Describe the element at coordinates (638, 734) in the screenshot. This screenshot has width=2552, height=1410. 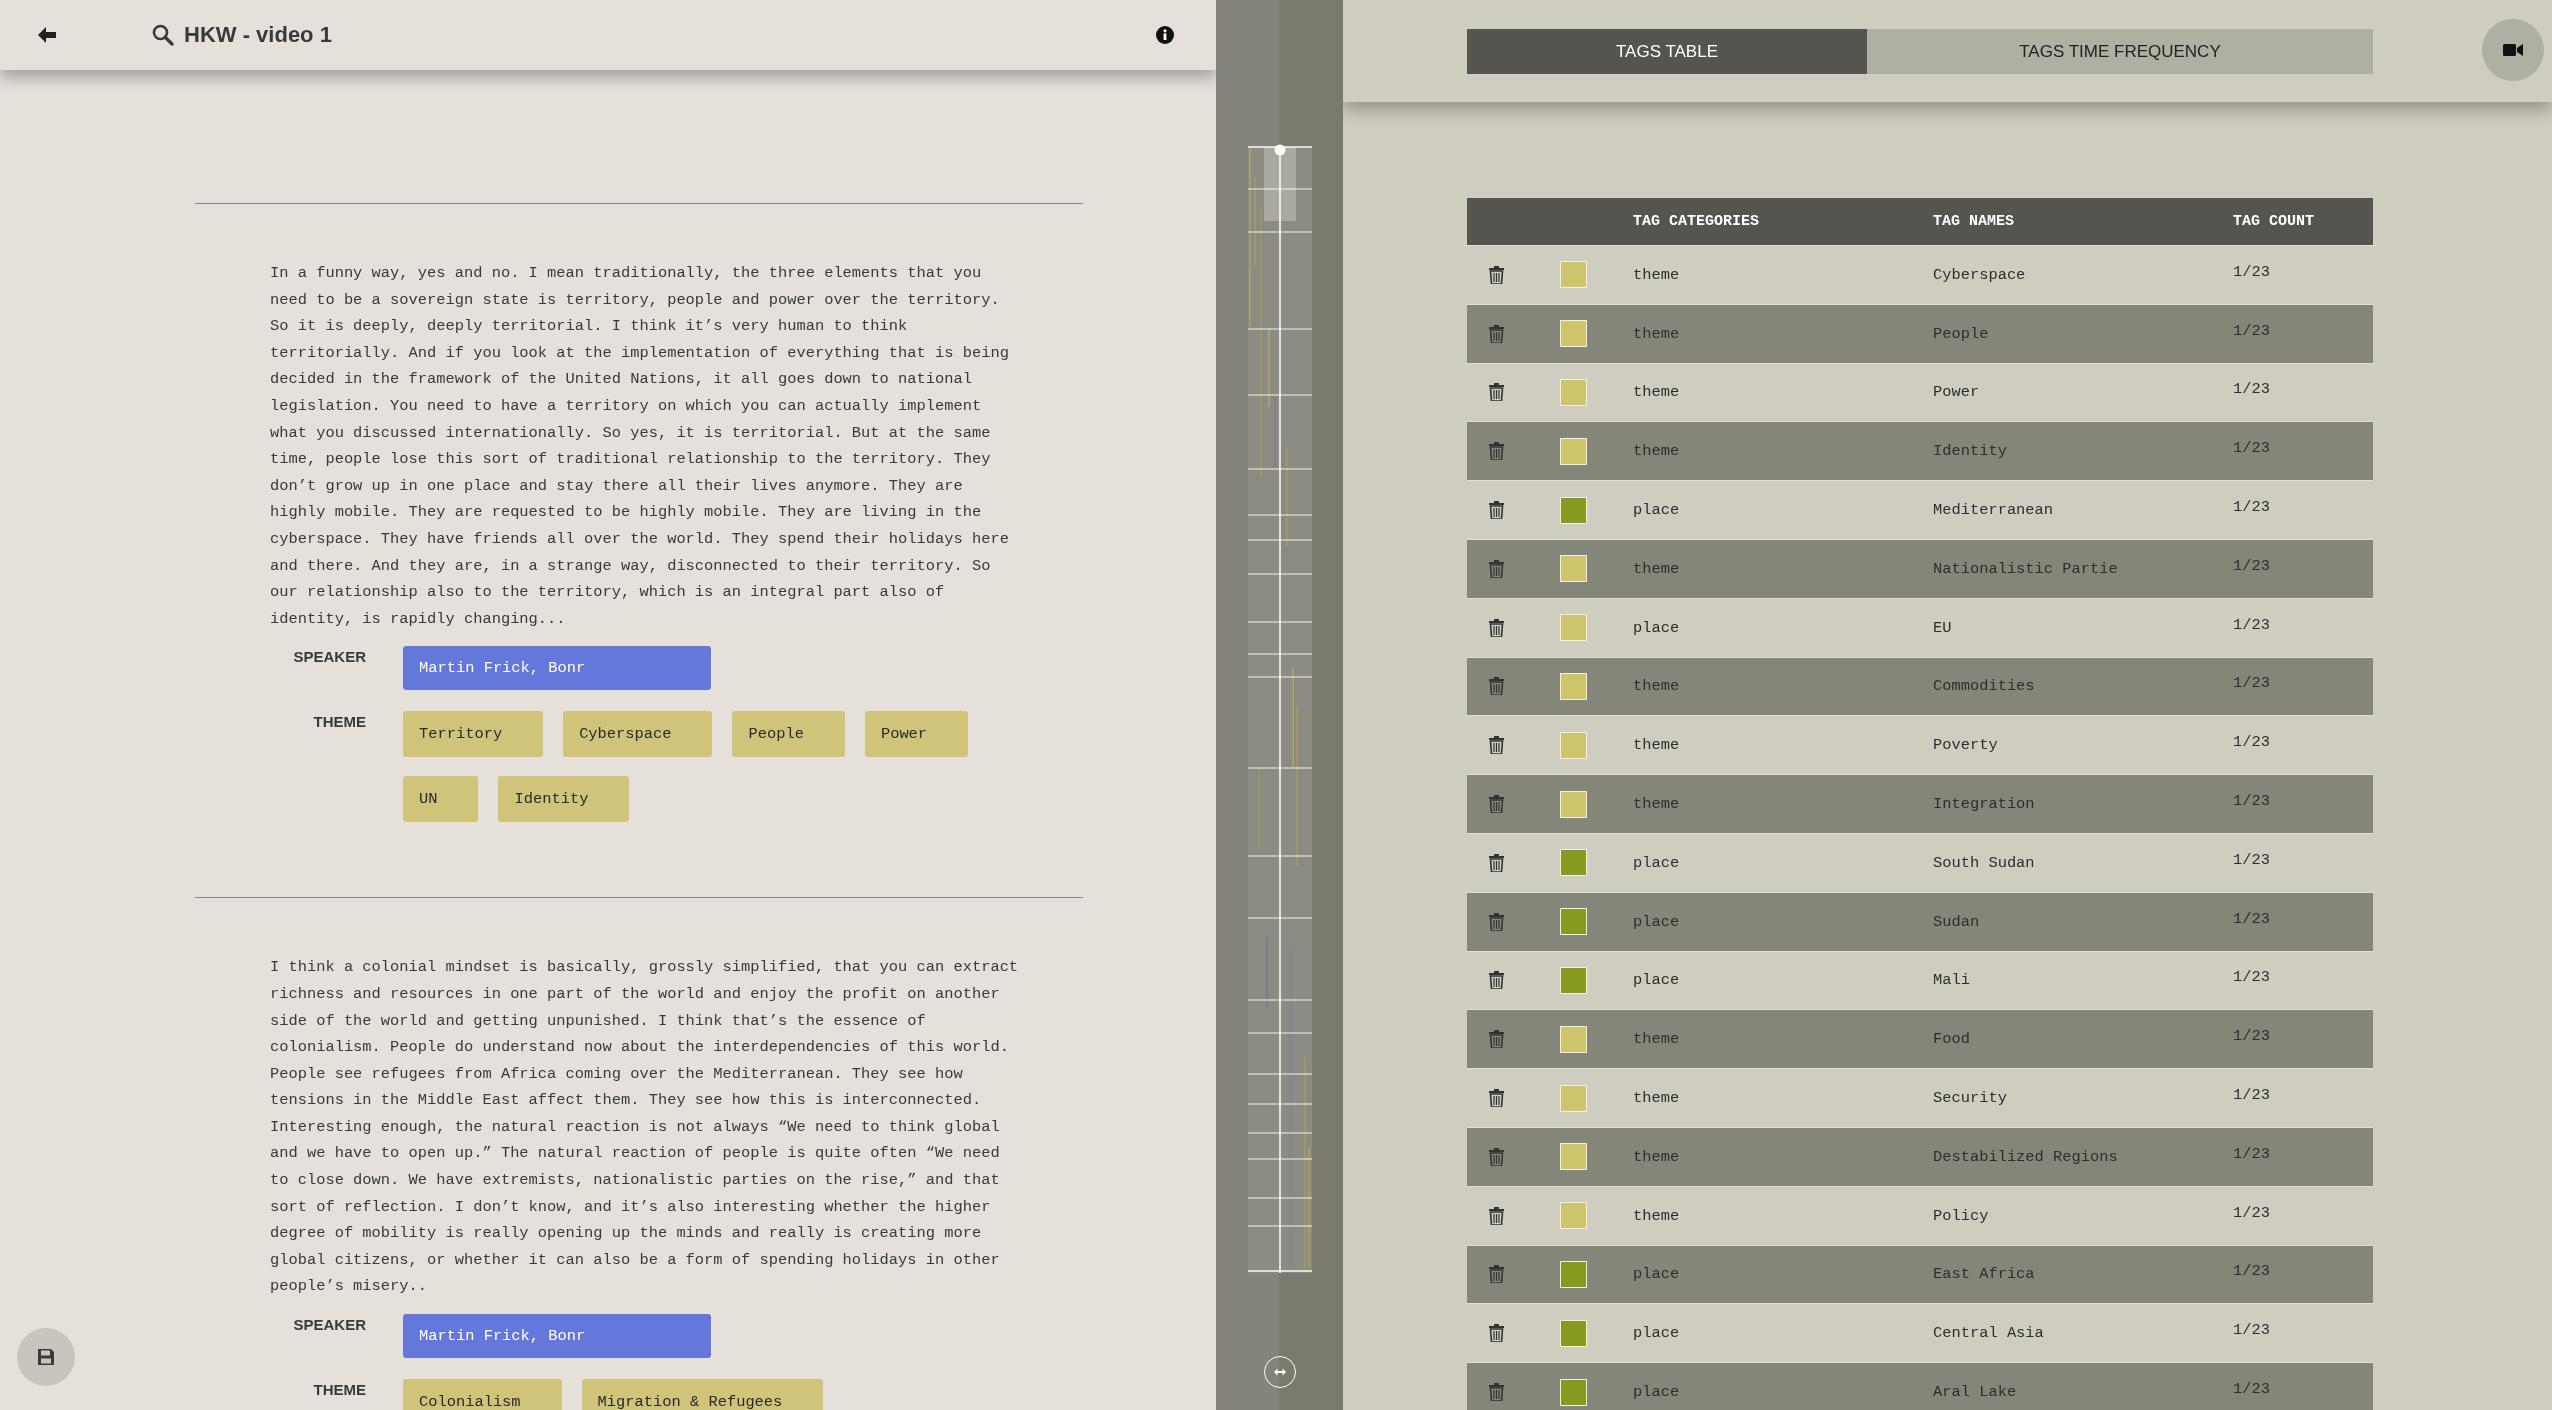
I see `theme-tag: Cyberspace` at that location.